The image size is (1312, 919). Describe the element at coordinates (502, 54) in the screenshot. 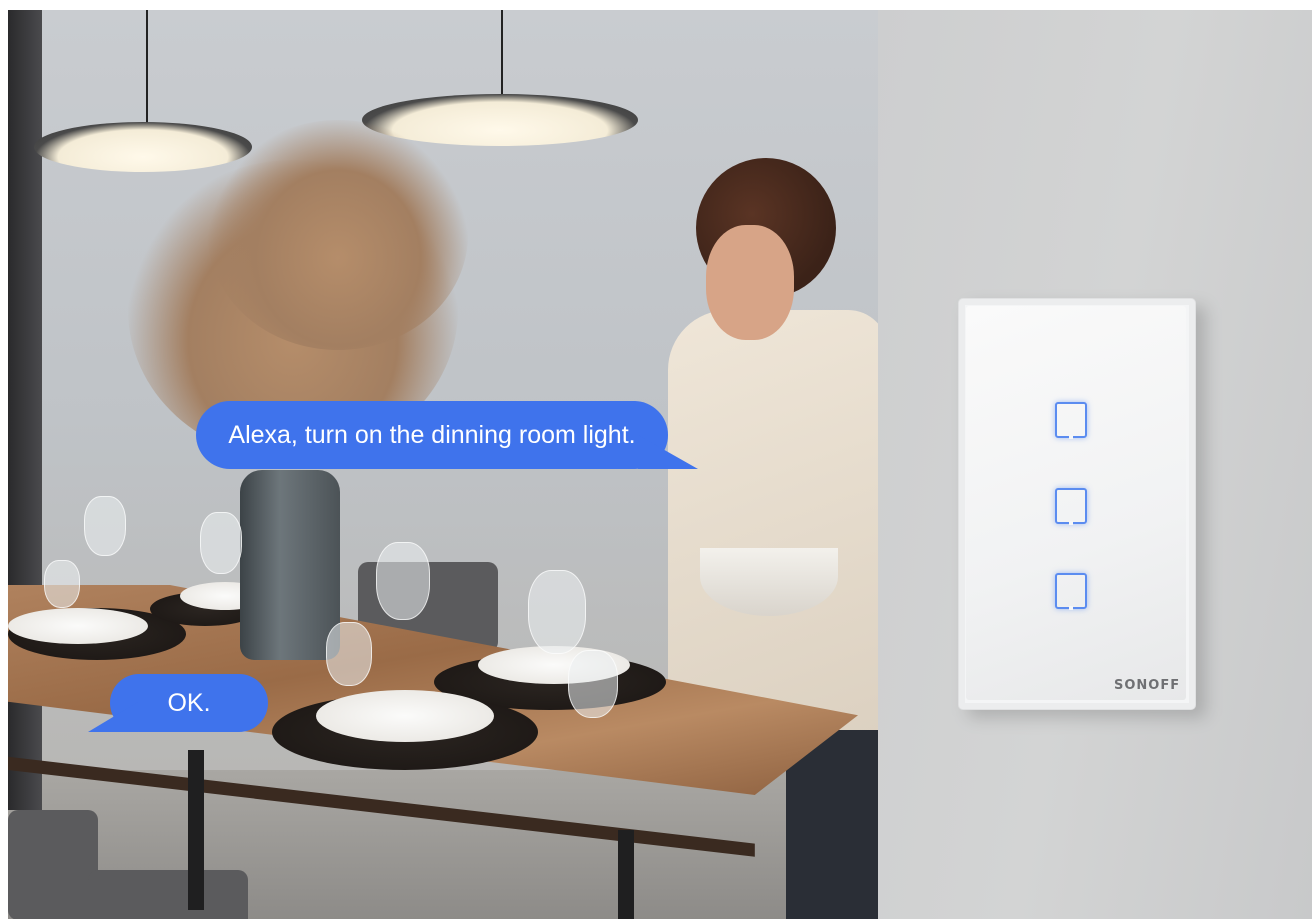

I see `lamp-cord-right` at that location.